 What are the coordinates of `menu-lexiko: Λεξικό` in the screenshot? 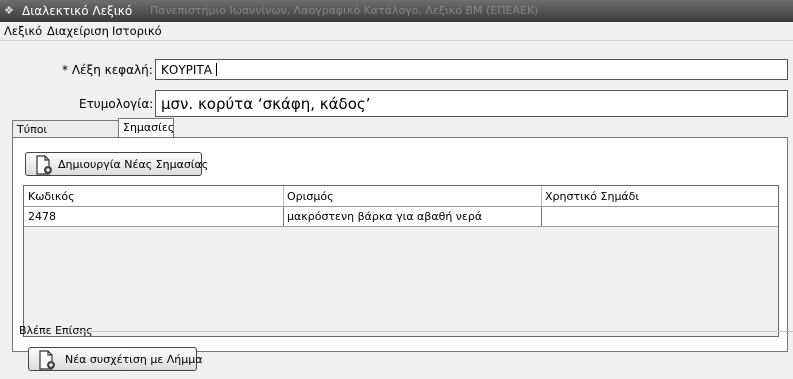 It's located at (23, 31).